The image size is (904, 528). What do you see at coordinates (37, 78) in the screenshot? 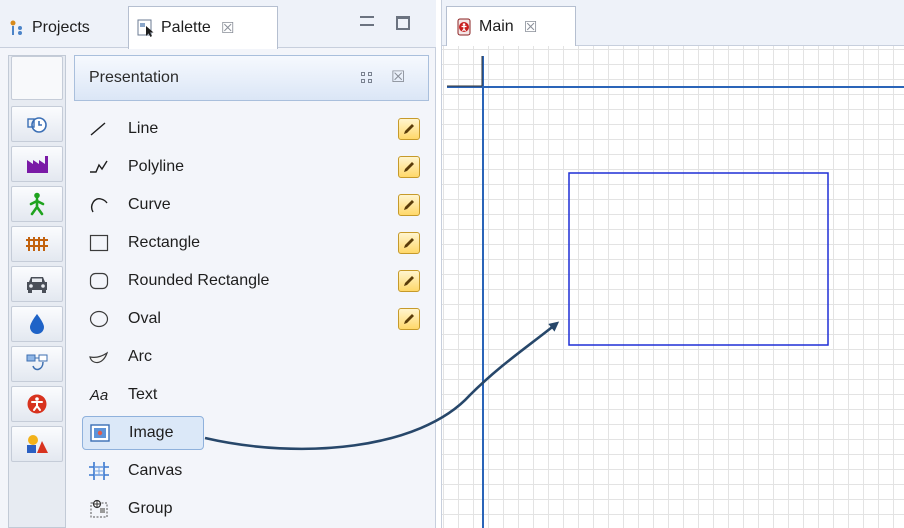
I see `blank-category-icon` at bounding box center [37, 78].